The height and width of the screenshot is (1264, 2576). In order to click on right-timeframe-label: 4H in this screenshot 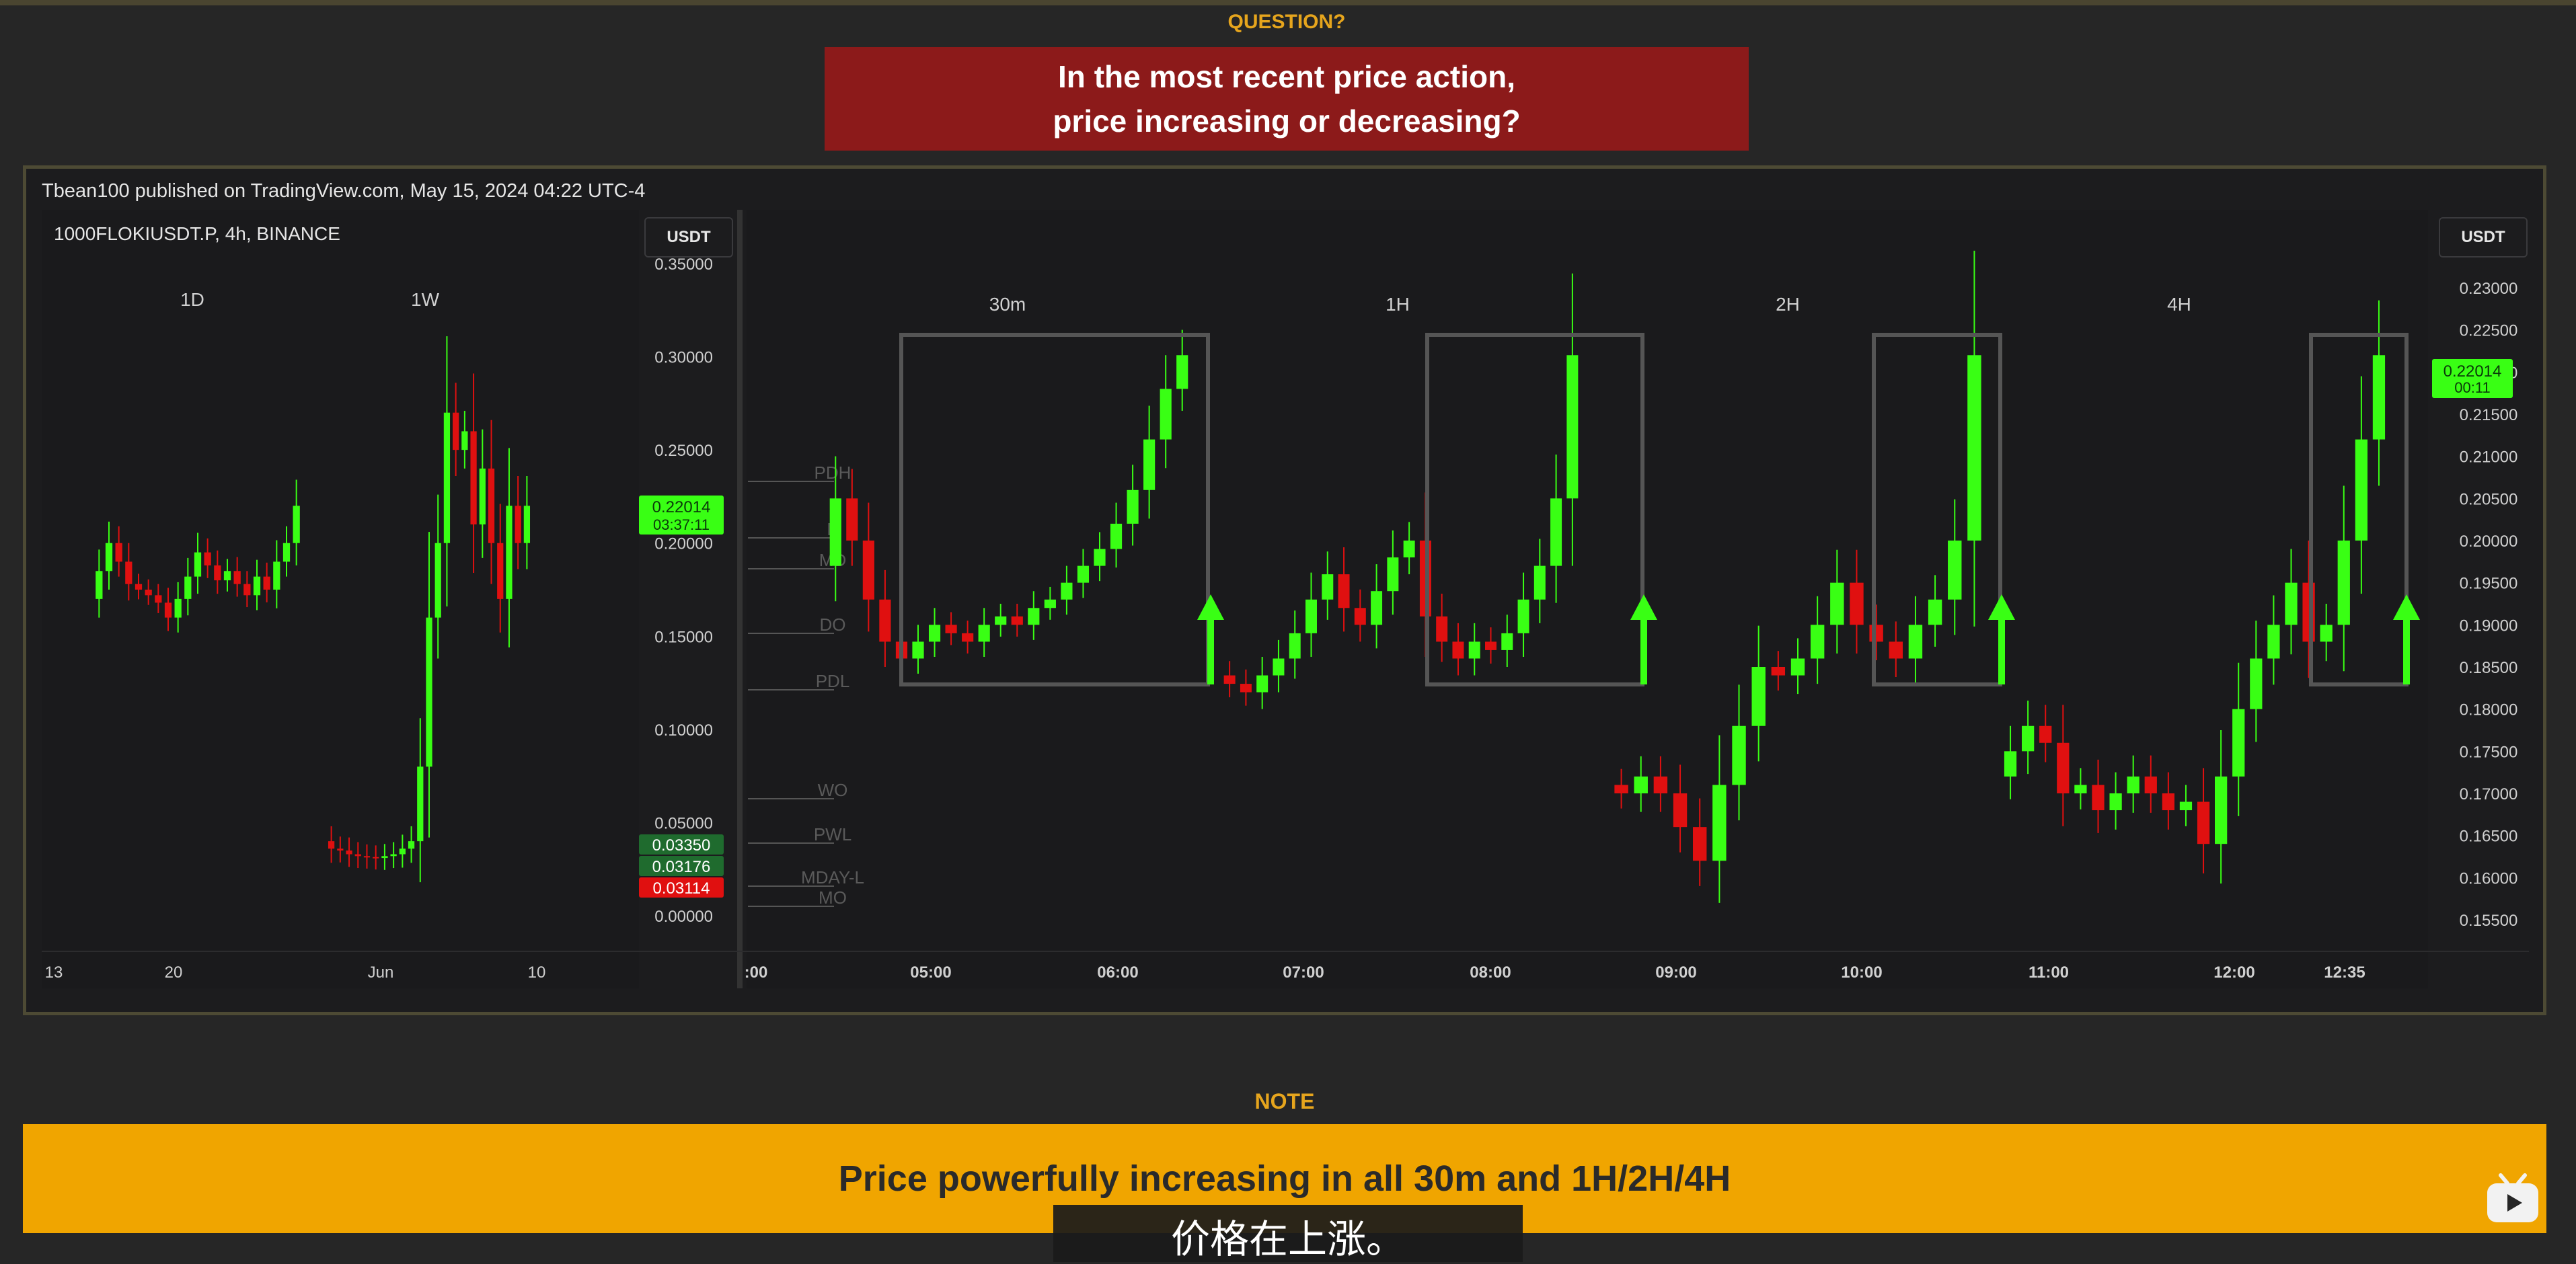, I will do `click(2179, 304)`.